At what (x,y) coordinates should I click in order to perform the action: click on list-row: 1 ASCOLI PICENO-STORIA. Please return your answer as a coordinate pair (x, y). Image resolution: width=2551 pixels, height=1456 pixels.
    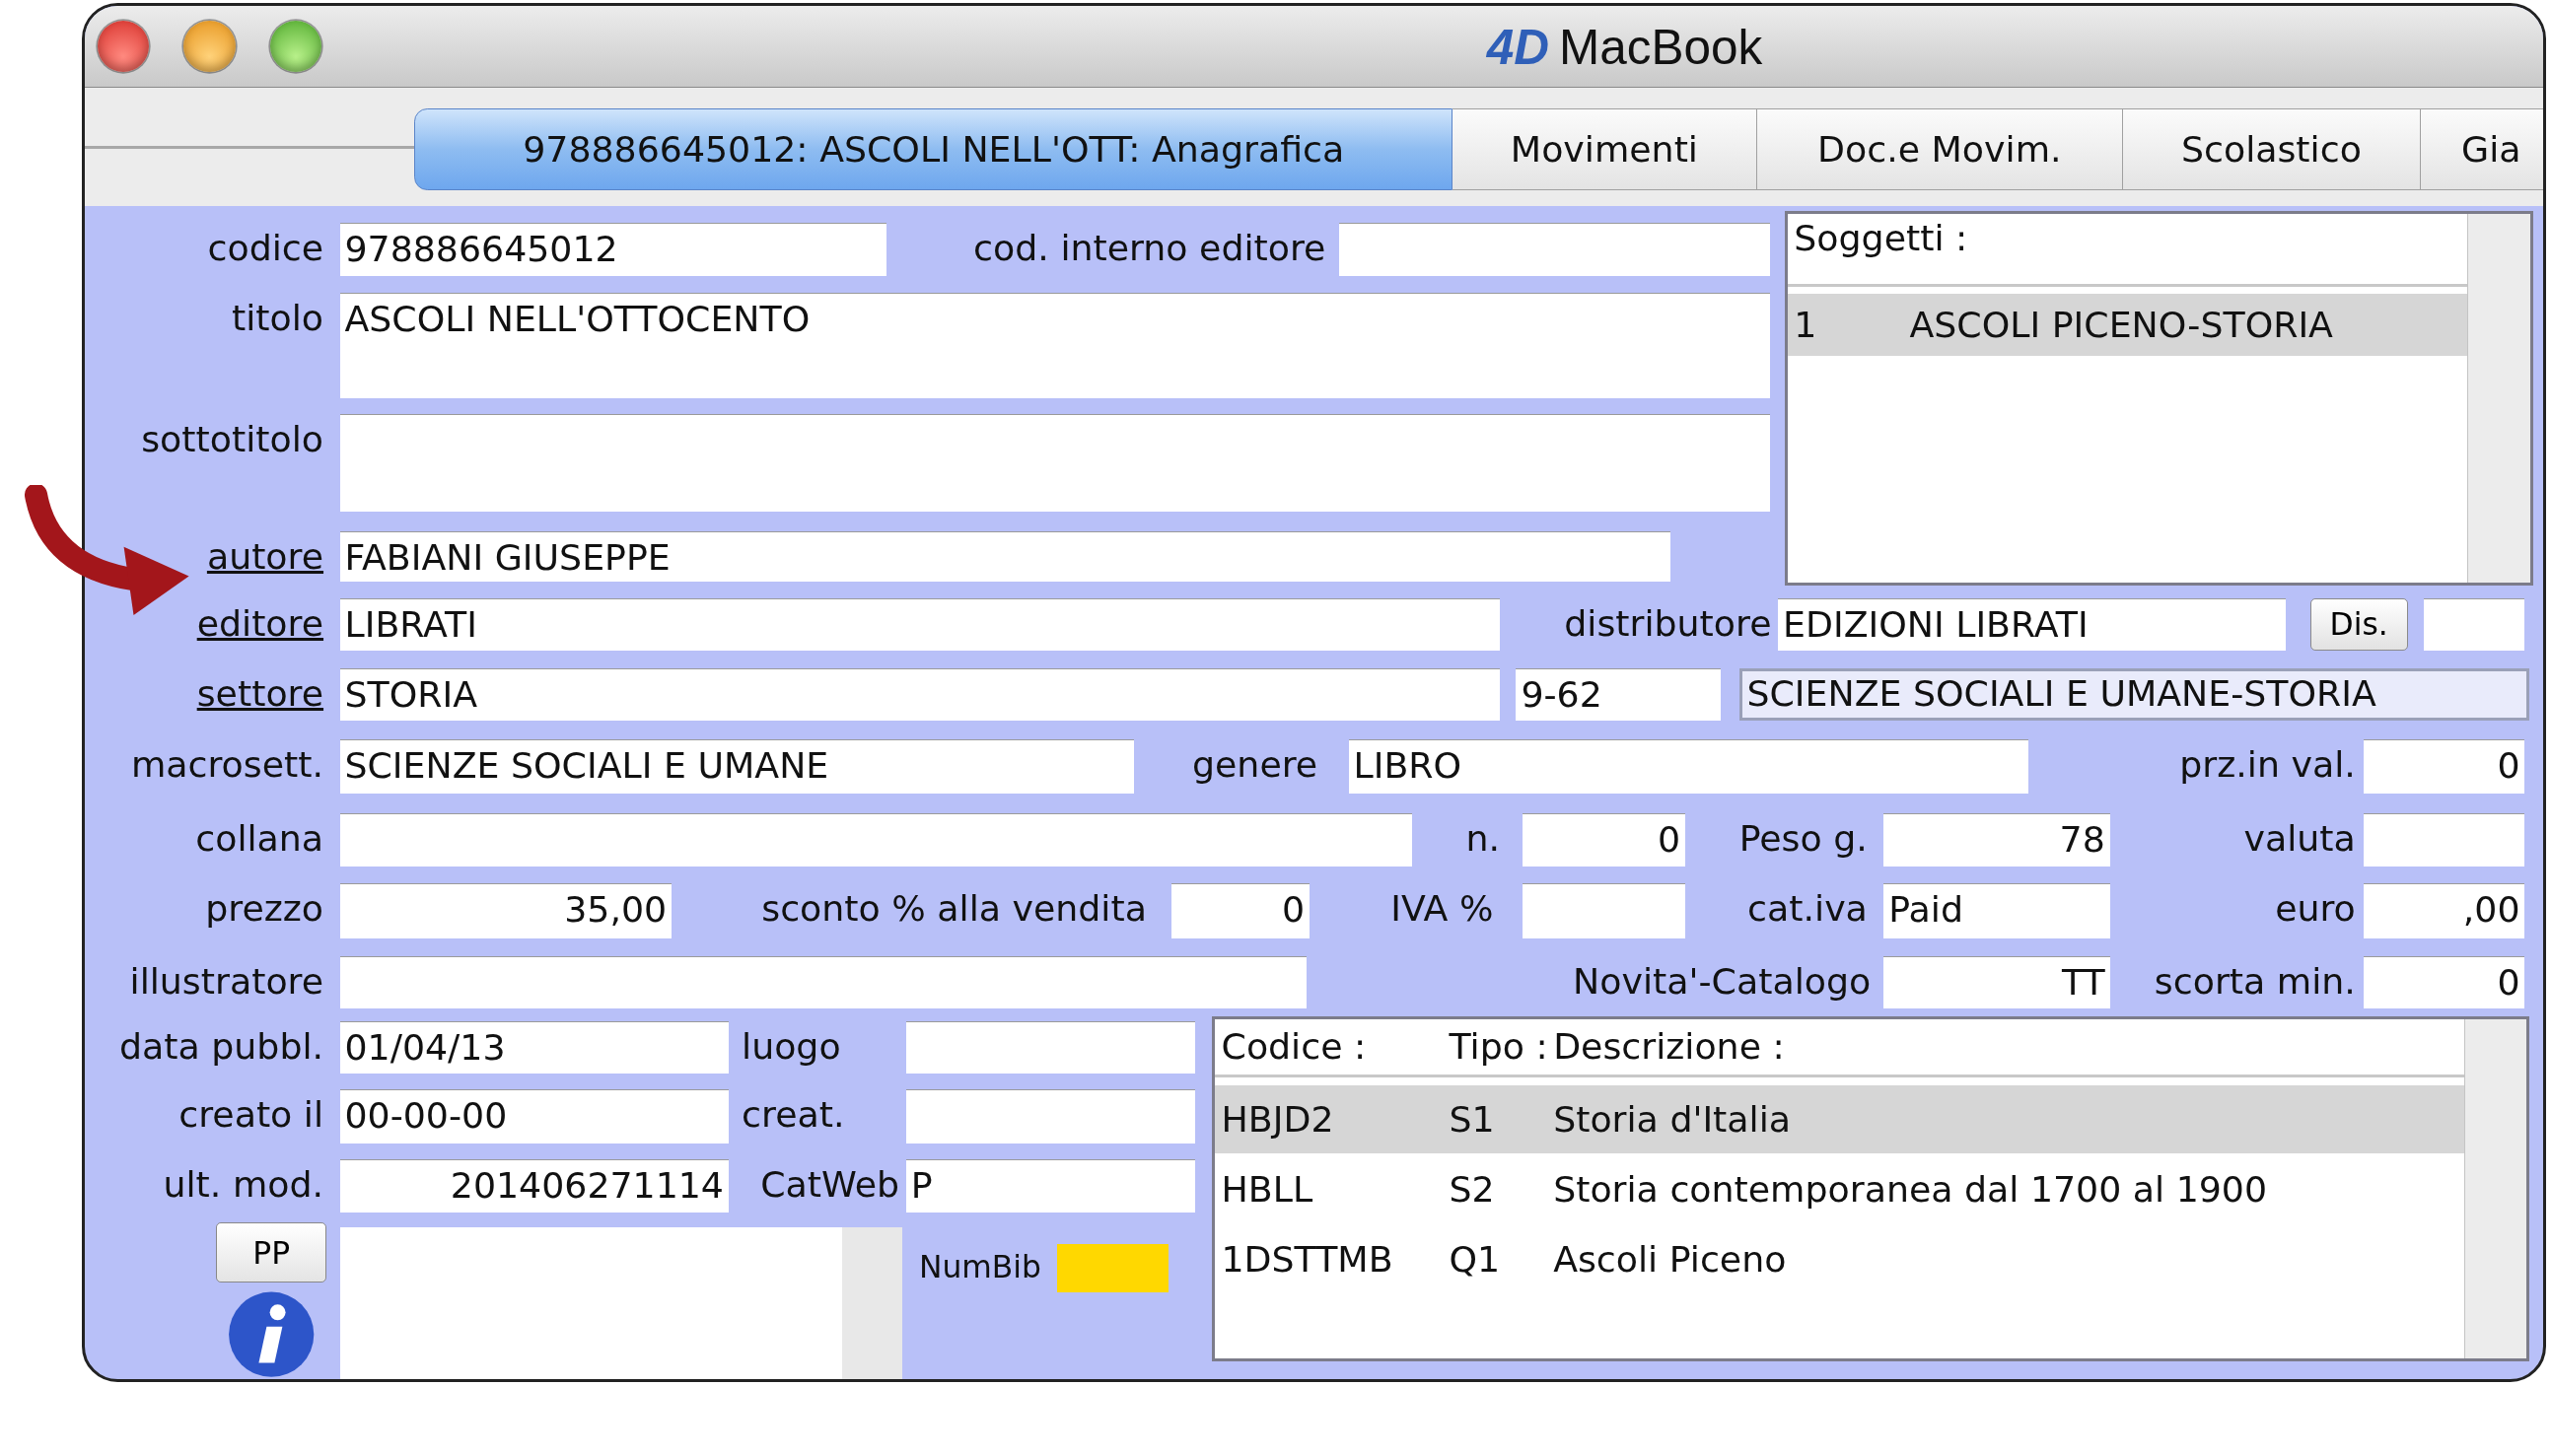
    Looking at the image, I should click on (2128, 325).